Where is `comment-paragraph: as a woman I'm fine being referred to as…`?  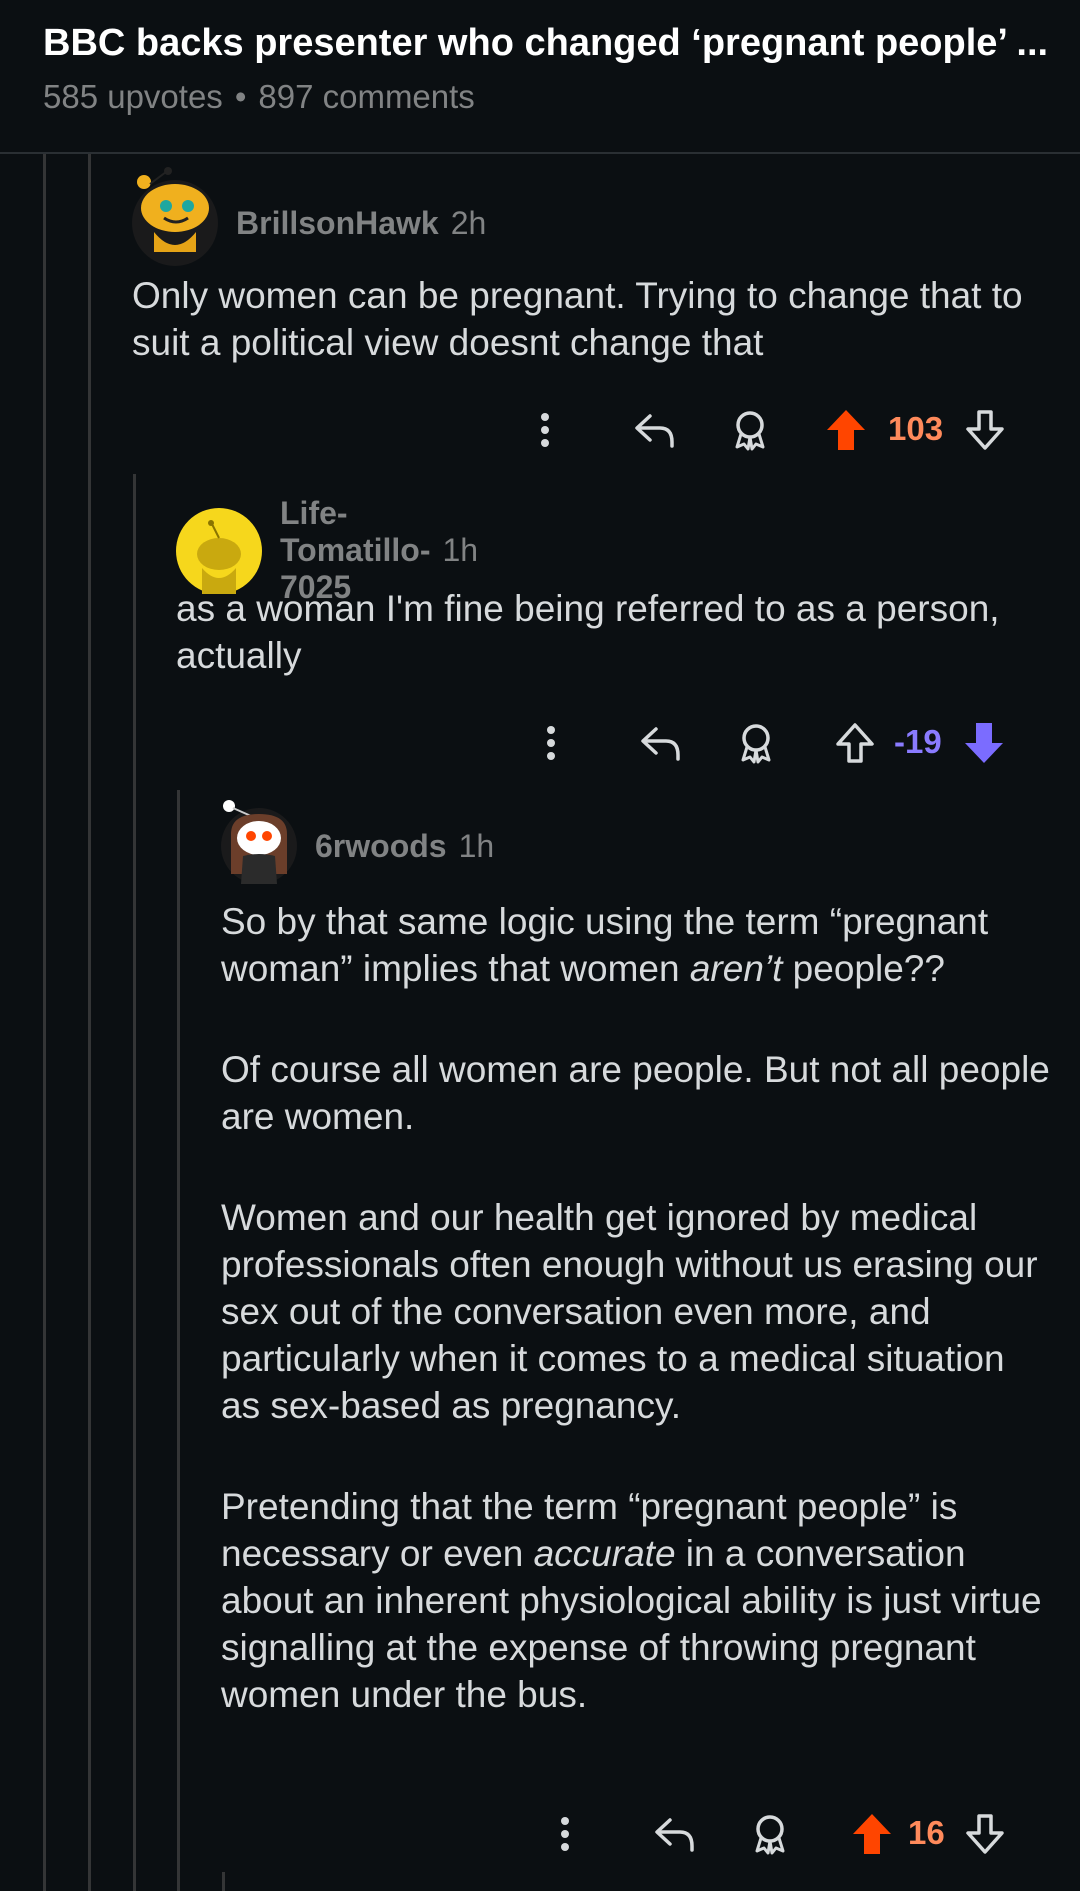
comment-paragraph: as a woman I'm fine being referred to as… is located at coordinates (588, 632).